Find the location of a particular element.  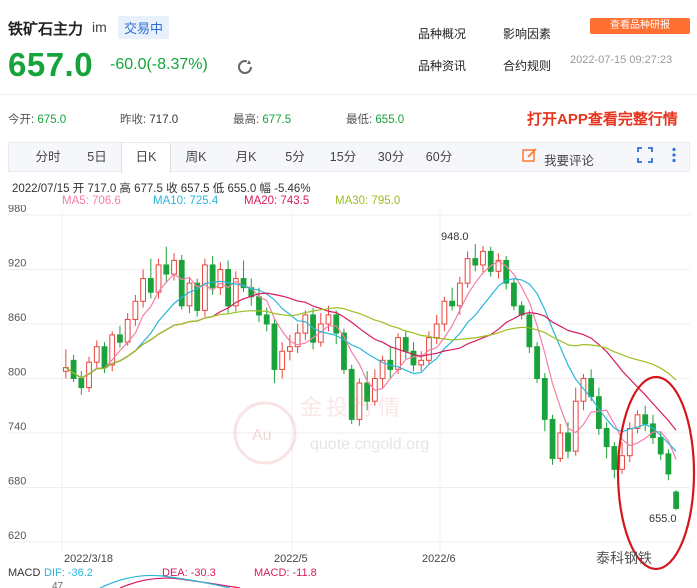

macd-label: MACD is located at coordinates (24, 573).